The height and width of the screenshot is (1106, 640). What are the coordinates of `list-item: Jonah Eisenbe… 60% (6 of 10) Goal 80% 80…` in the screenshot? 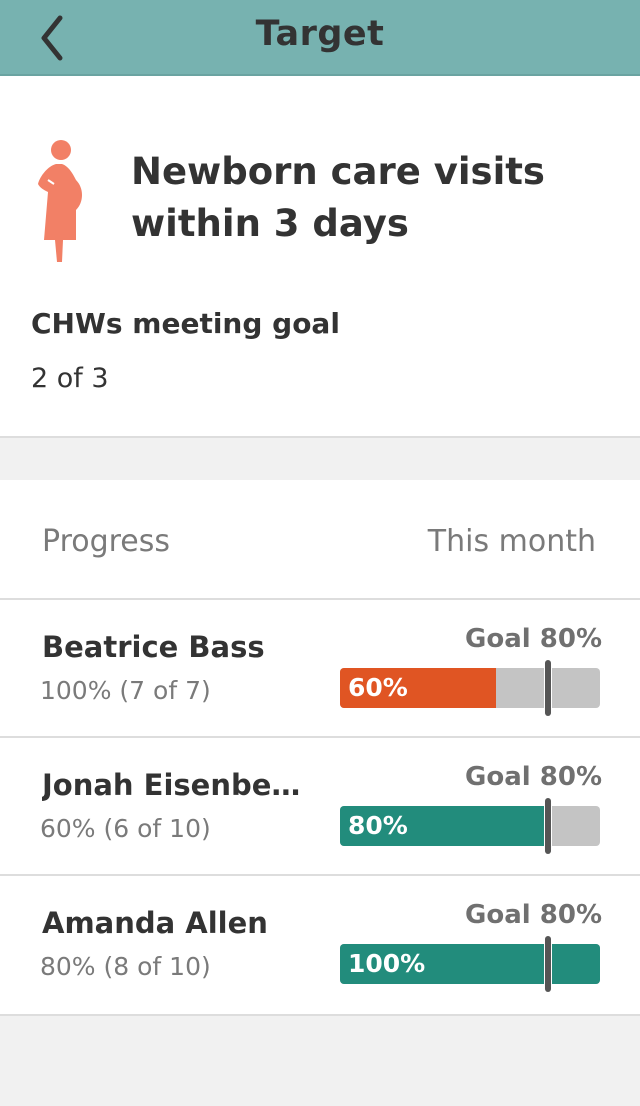 It's located at (320, 807).